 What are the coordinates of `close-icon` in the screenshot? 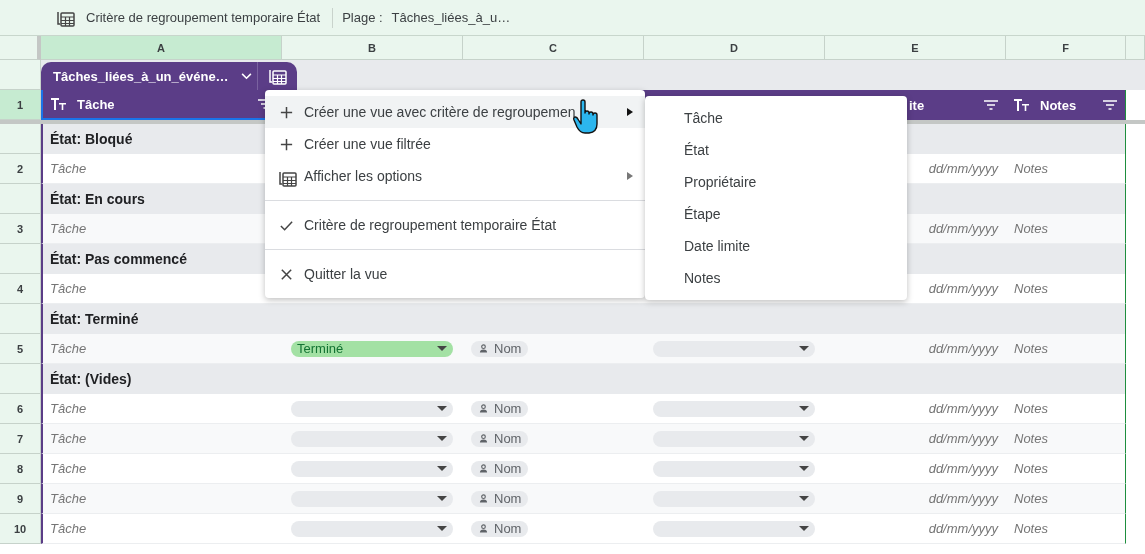 It's located at (286, 274).